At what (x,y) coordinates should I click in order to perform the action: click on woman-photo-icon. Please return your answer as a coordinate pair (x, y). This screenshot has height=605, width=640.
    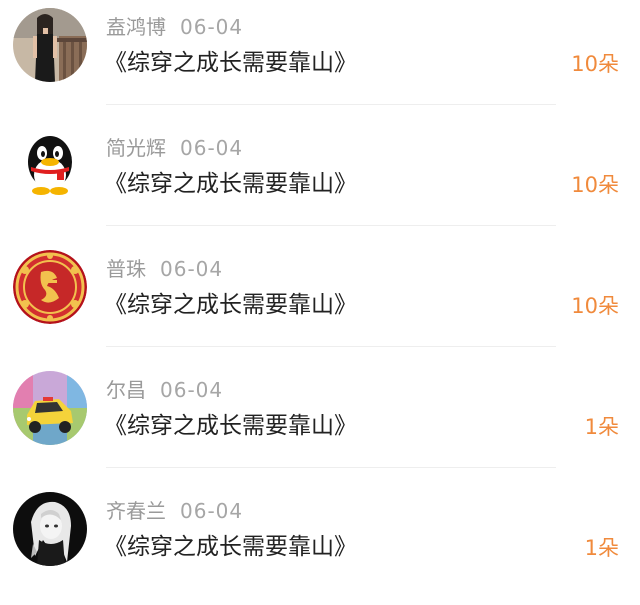
    Looking at the image, I should click on (50, 45).